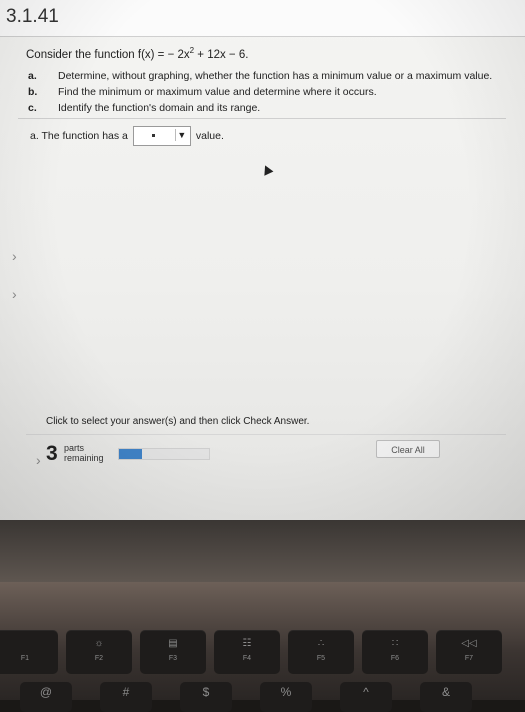 This screenshot has height=712, width=525. I want to click on number-row-key: %, so click(286, 697).